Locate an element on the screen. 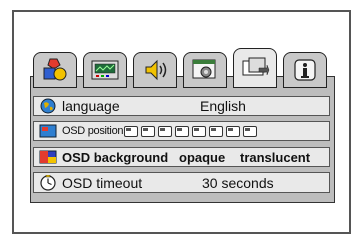  shapes-icon is located at coordinates (55, 70).